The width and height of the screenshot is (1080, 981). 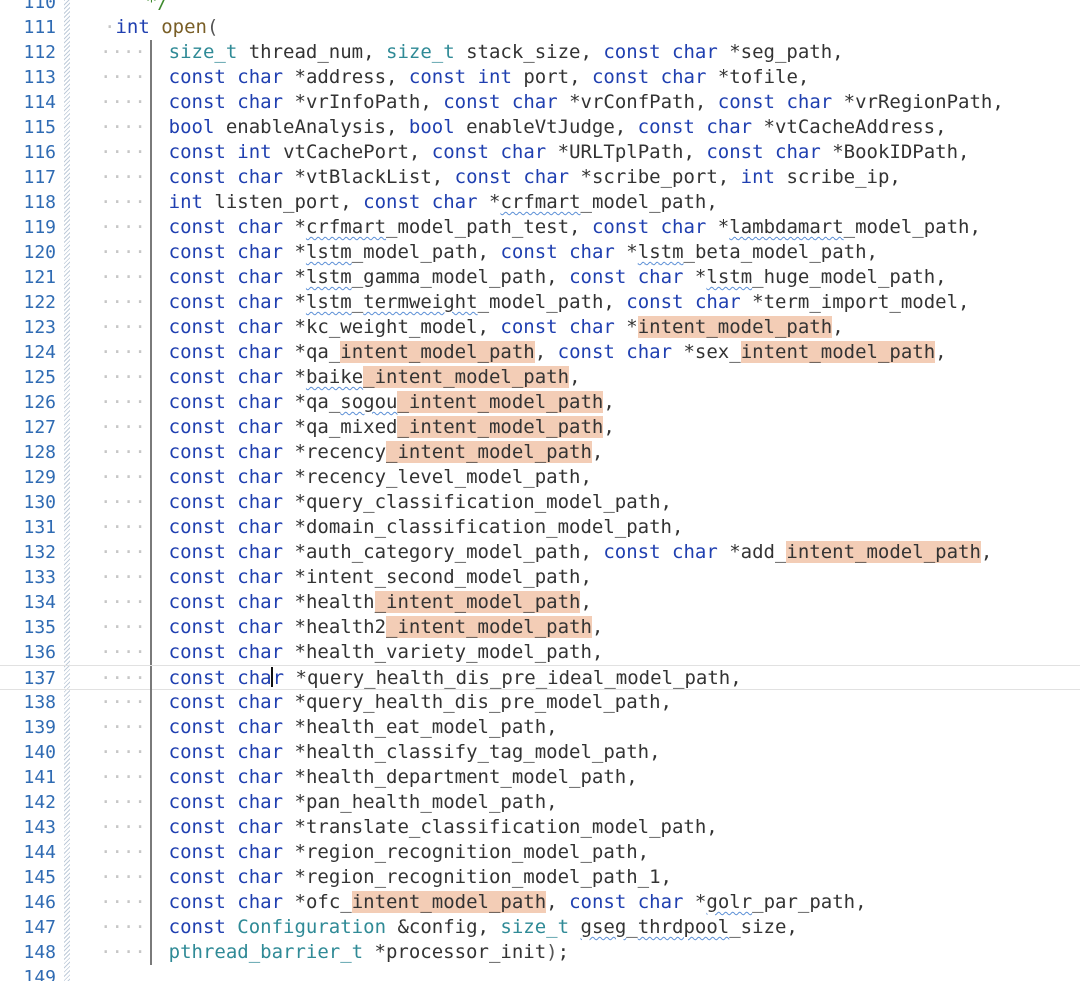 I want to click on line-number: 115, so click(x=39, y=127).